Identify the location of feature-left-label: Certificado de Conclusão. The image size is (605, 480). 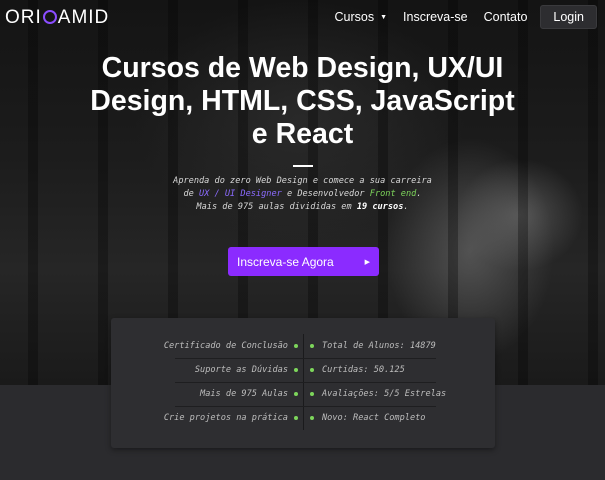
(225, 346).